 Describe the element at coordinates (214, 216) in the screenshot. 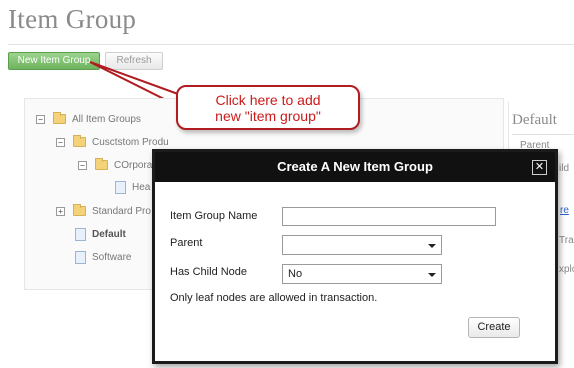

I see `item-group-name-label: Item Group Name` at that location.